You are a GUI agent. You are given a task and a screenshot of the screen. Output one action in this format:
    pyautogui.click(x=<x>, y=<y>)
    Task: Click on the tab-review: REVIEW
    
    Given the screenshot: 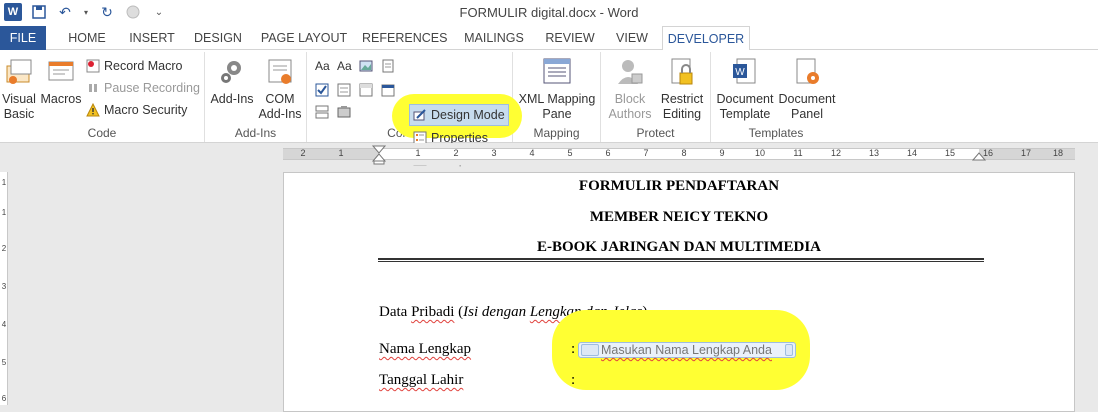 What is the action you would take?
    pyautogui.click(x=570, y=38)
    